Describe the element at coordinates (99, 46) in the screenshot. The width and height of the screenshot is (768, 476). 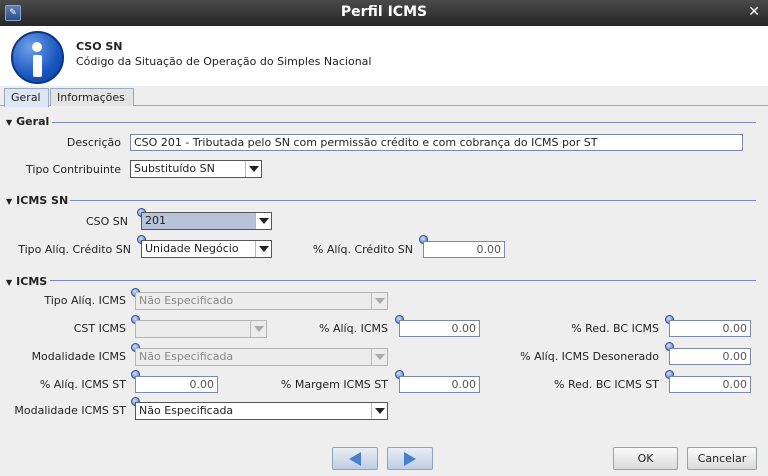
I see `header-title: CSO SN` at that location.